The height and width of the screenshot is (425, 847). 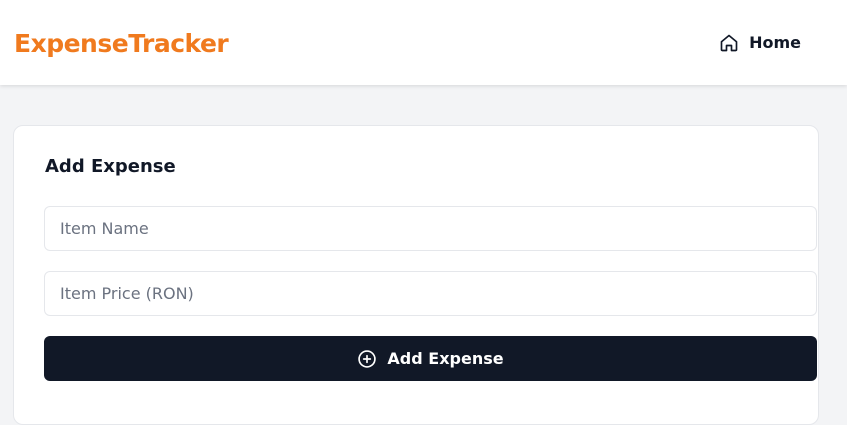 What do you see at coordinates (430, 228) in the screenshot?
I see `item-name-input` at bounding box center [430, 228].